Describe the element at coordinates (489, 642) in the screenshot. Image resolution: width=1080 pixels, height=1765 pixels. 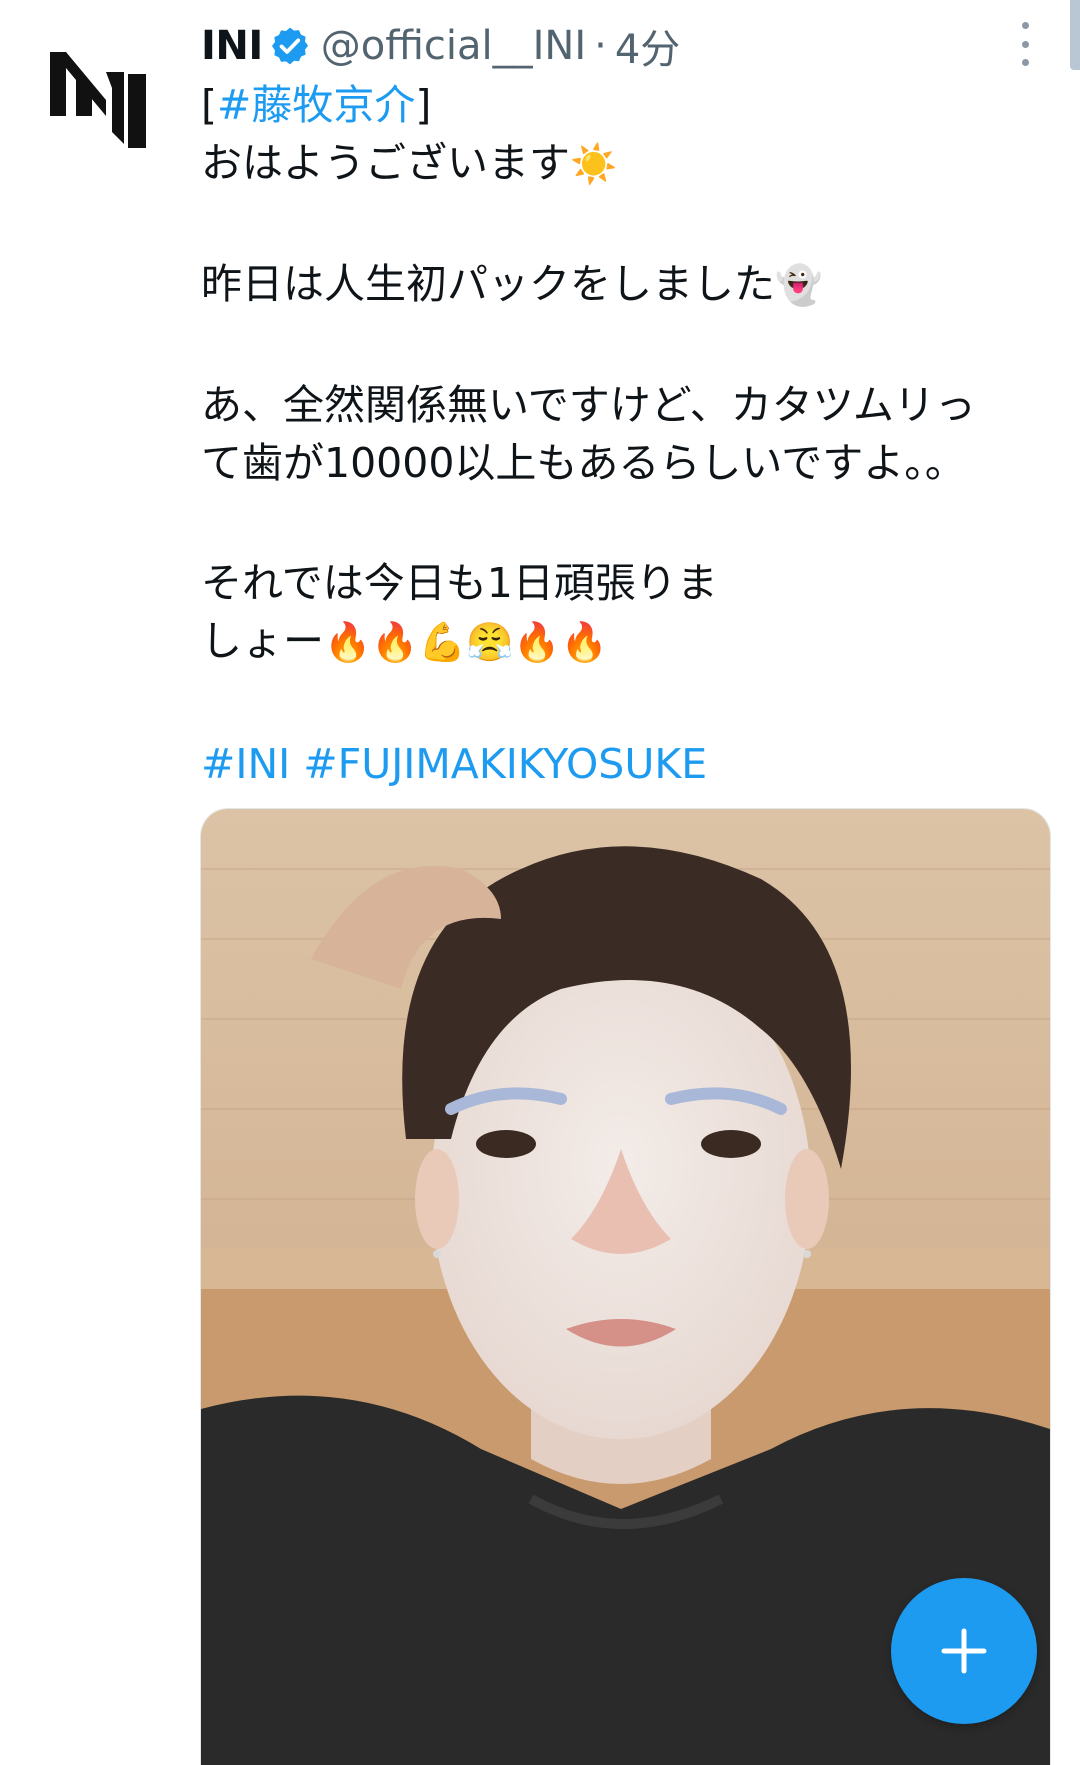
I see `triumph-face-emoji: 😤` at that location.